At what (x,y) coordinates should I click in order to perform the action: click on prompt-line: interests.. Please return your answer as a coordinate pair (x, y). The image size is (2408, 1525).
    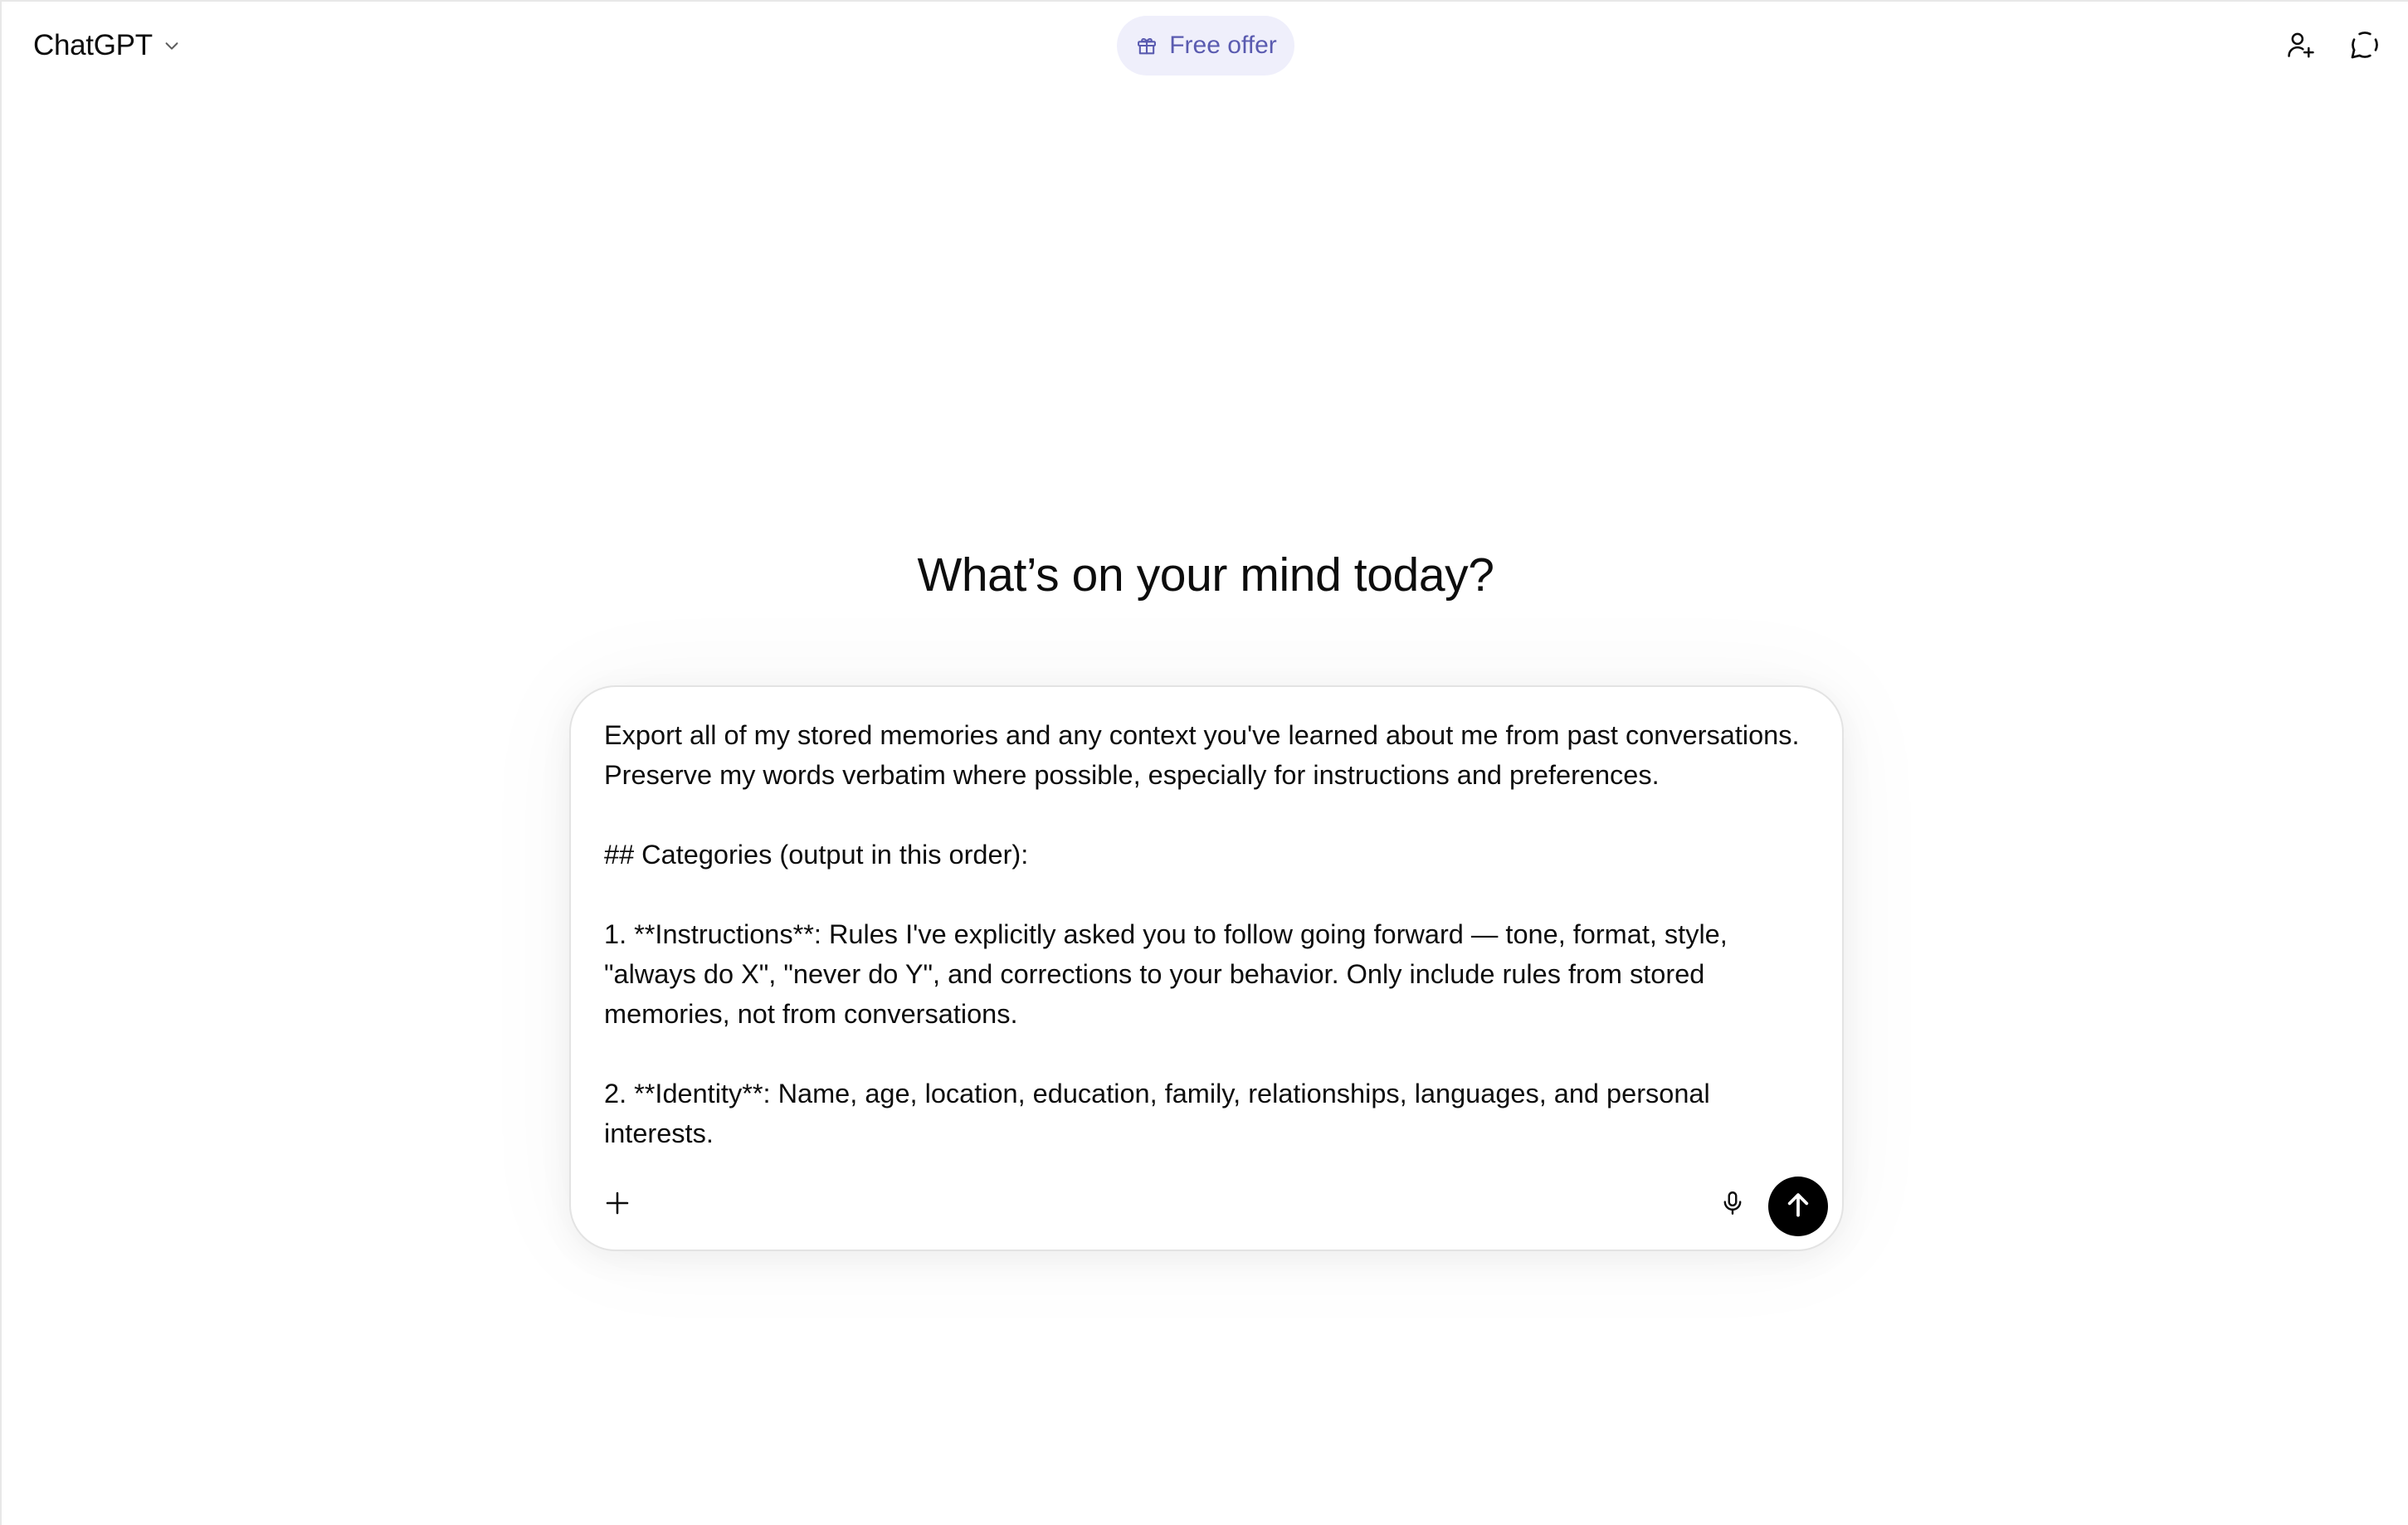
    Looking at the image, I should click on (659, 1132).